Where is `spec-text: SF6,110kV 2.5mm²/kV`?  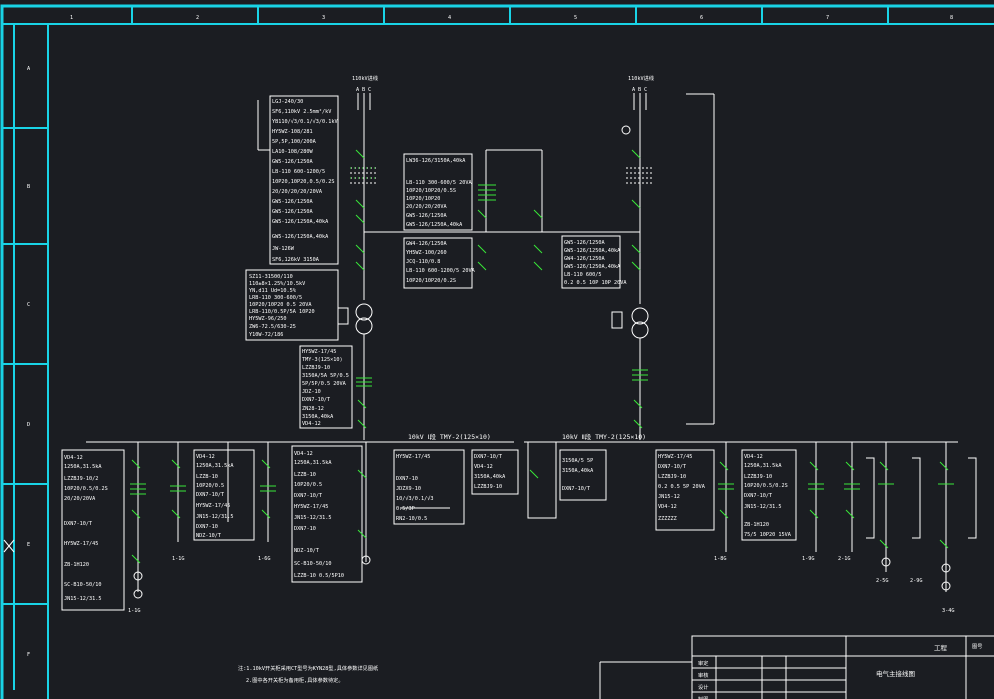 spec-text: SF6,110kV 2.5mm²/kV is located at coordinates (301, 112).